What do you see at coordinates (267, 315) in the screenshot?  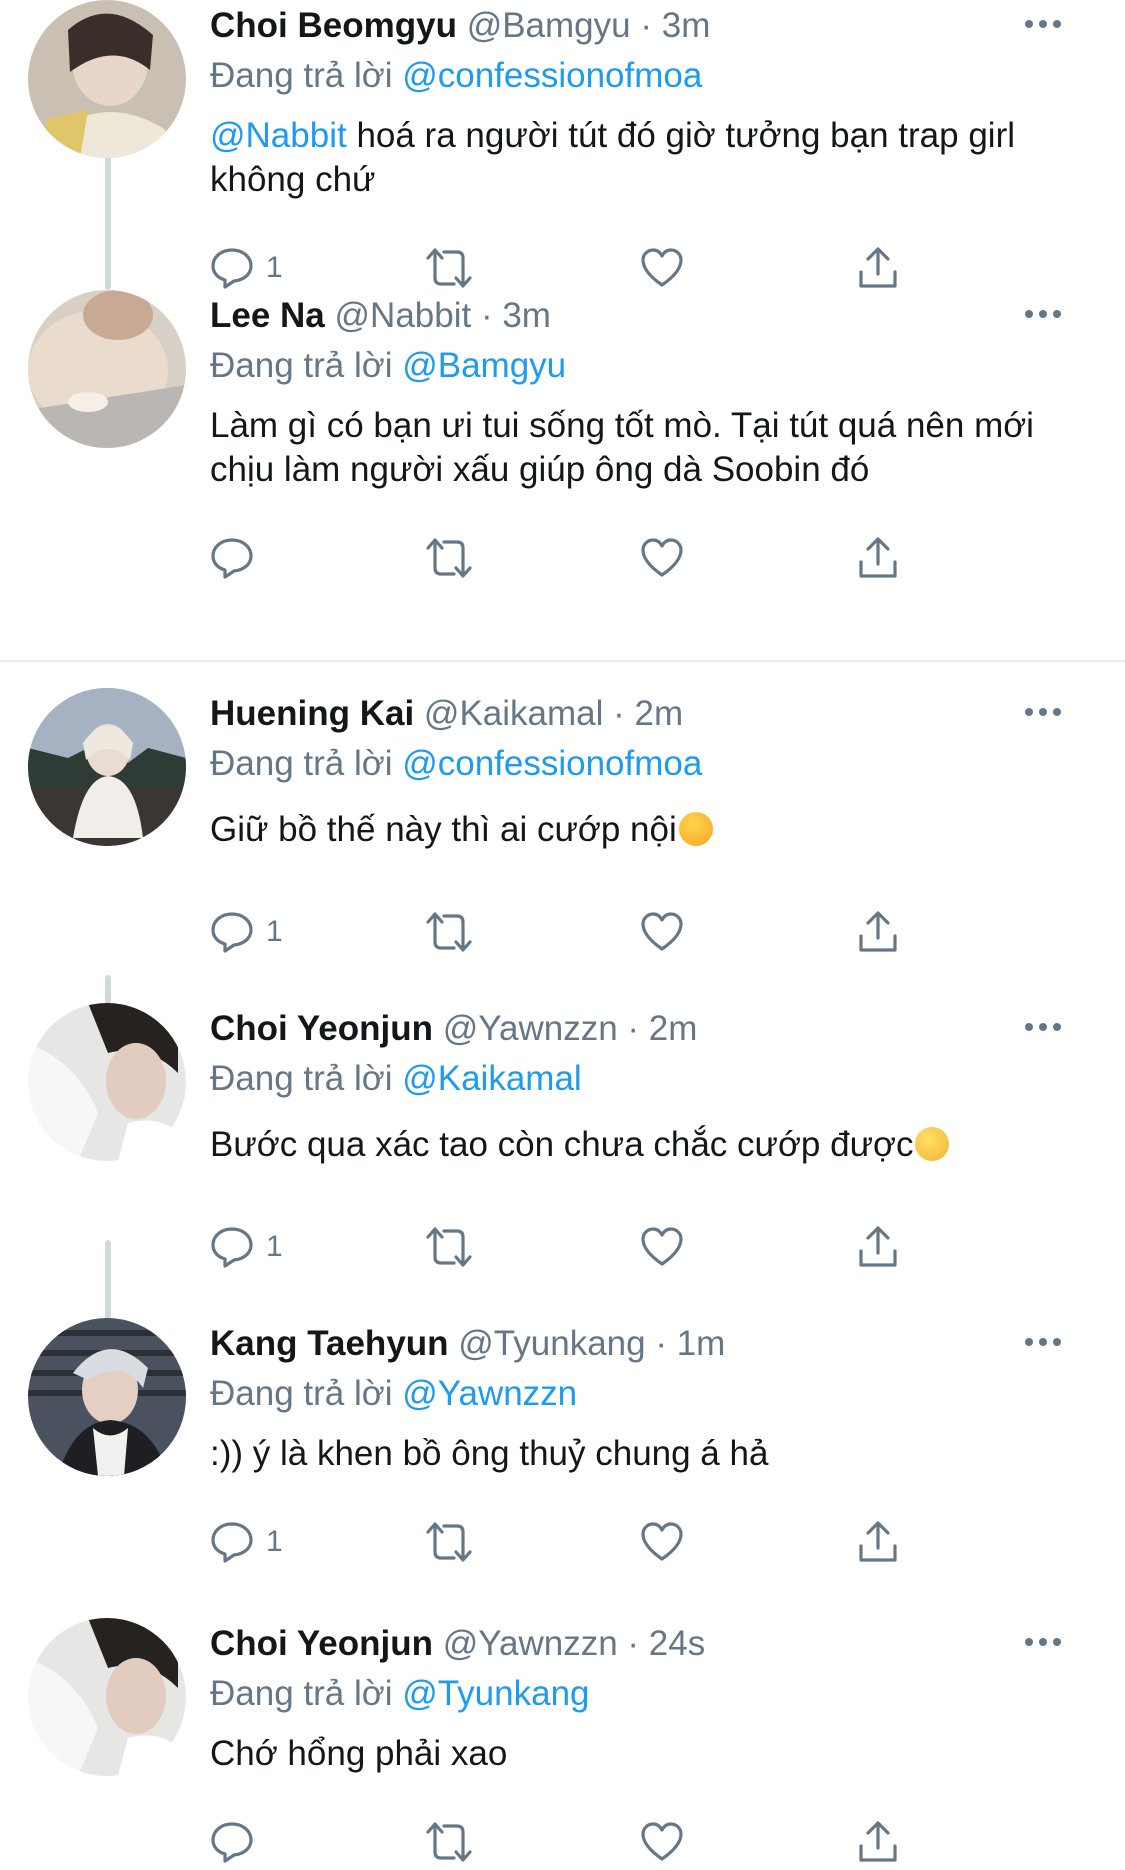 I see `display-name: Lee Na` at bounding box center [267, 315].